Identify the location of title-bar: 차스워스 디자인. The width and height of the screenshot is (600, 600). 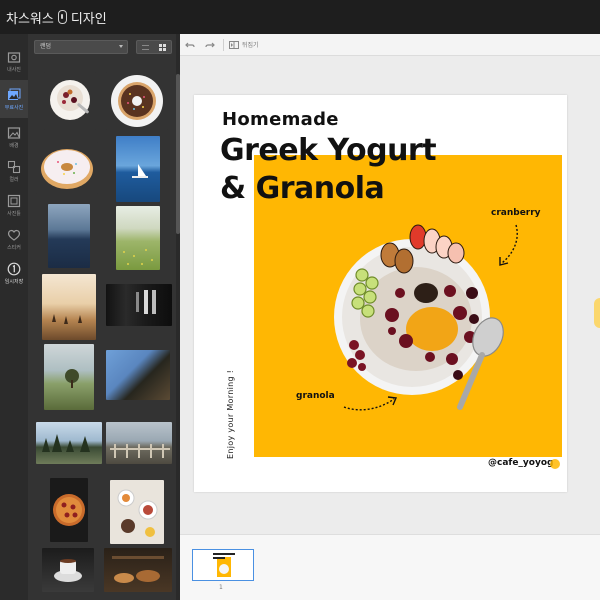
(300, 17).